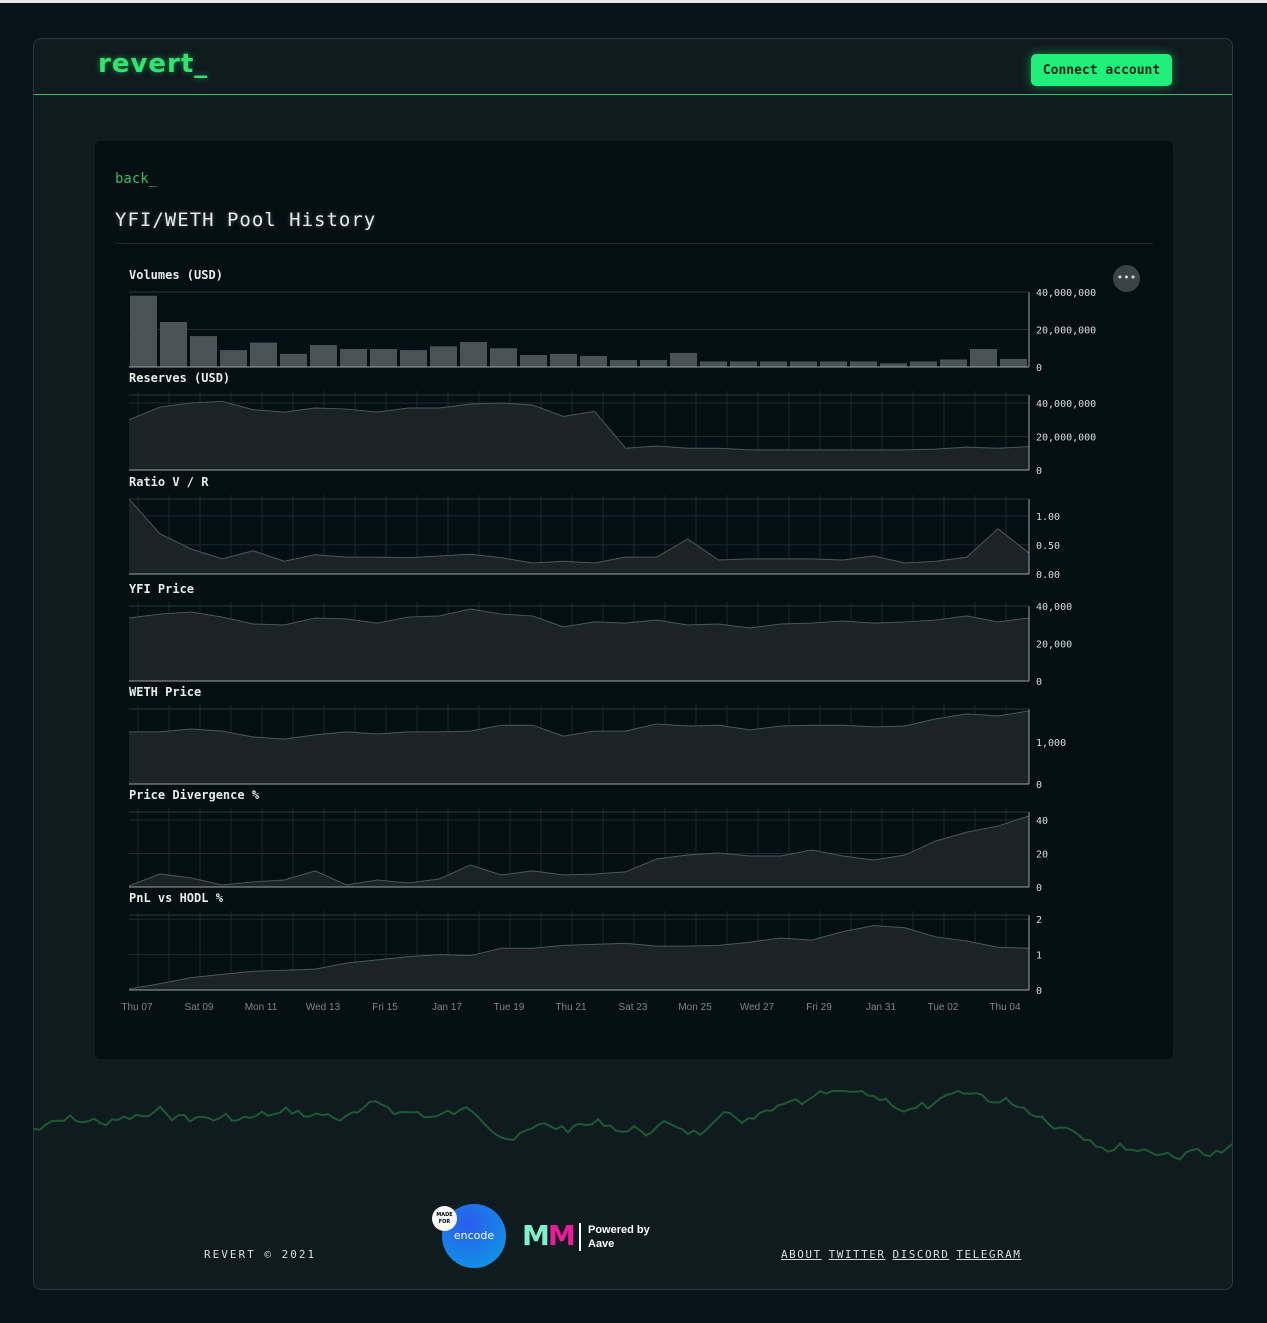 The width and height of the screenshot is (1267, 1323). What do you see at coordinates (385, 1007) in the screenshot?
I see `x-tick-label: Fri 15` at bounding box center [385, 1007].